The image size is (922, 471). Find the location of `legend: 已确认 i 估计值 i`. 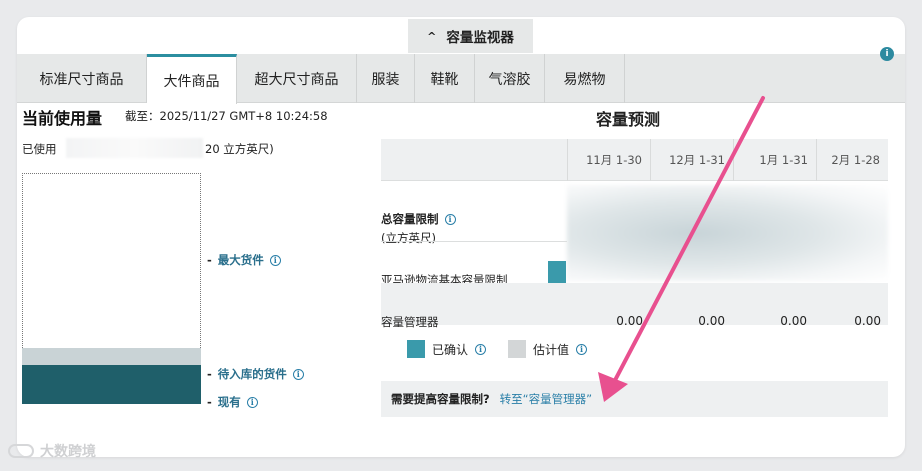

legend: 已确认 i 估计值 i is located at coordinates (504, 349).